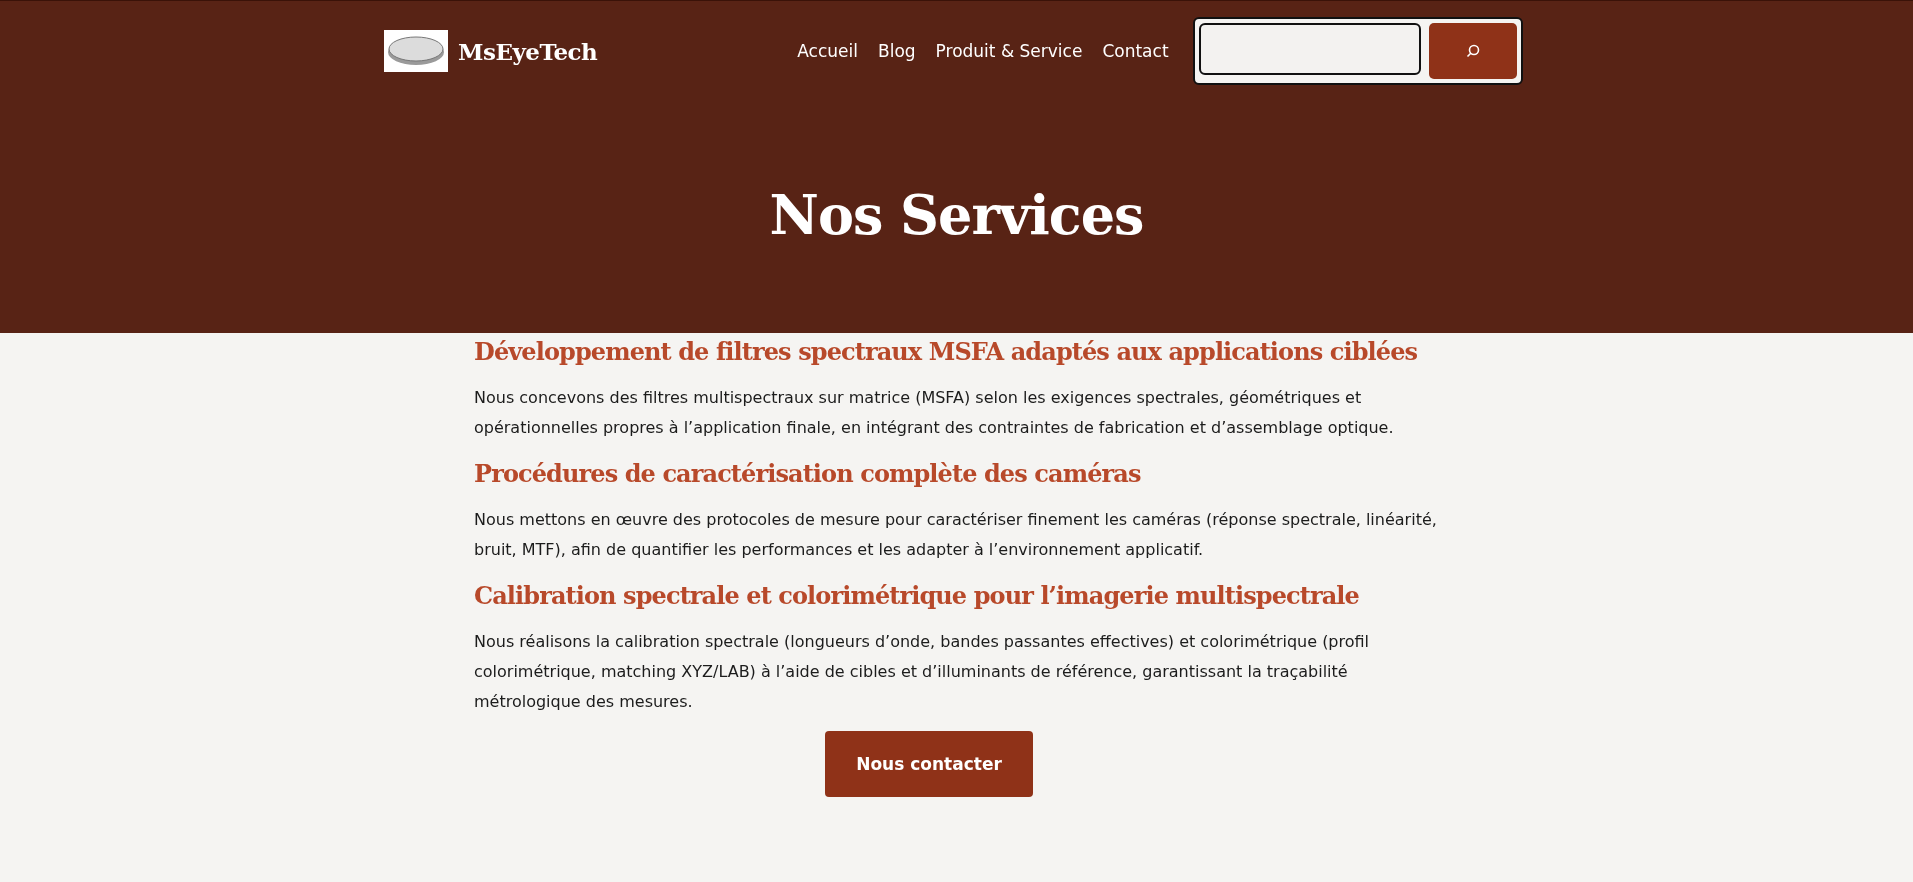 Image resolution: width=1913 pixels, height=882 pixels. What do you see at coordinates (897, 51) in the screenshot?
I see `nav-link: Blog` at bounding box center [897, 51].